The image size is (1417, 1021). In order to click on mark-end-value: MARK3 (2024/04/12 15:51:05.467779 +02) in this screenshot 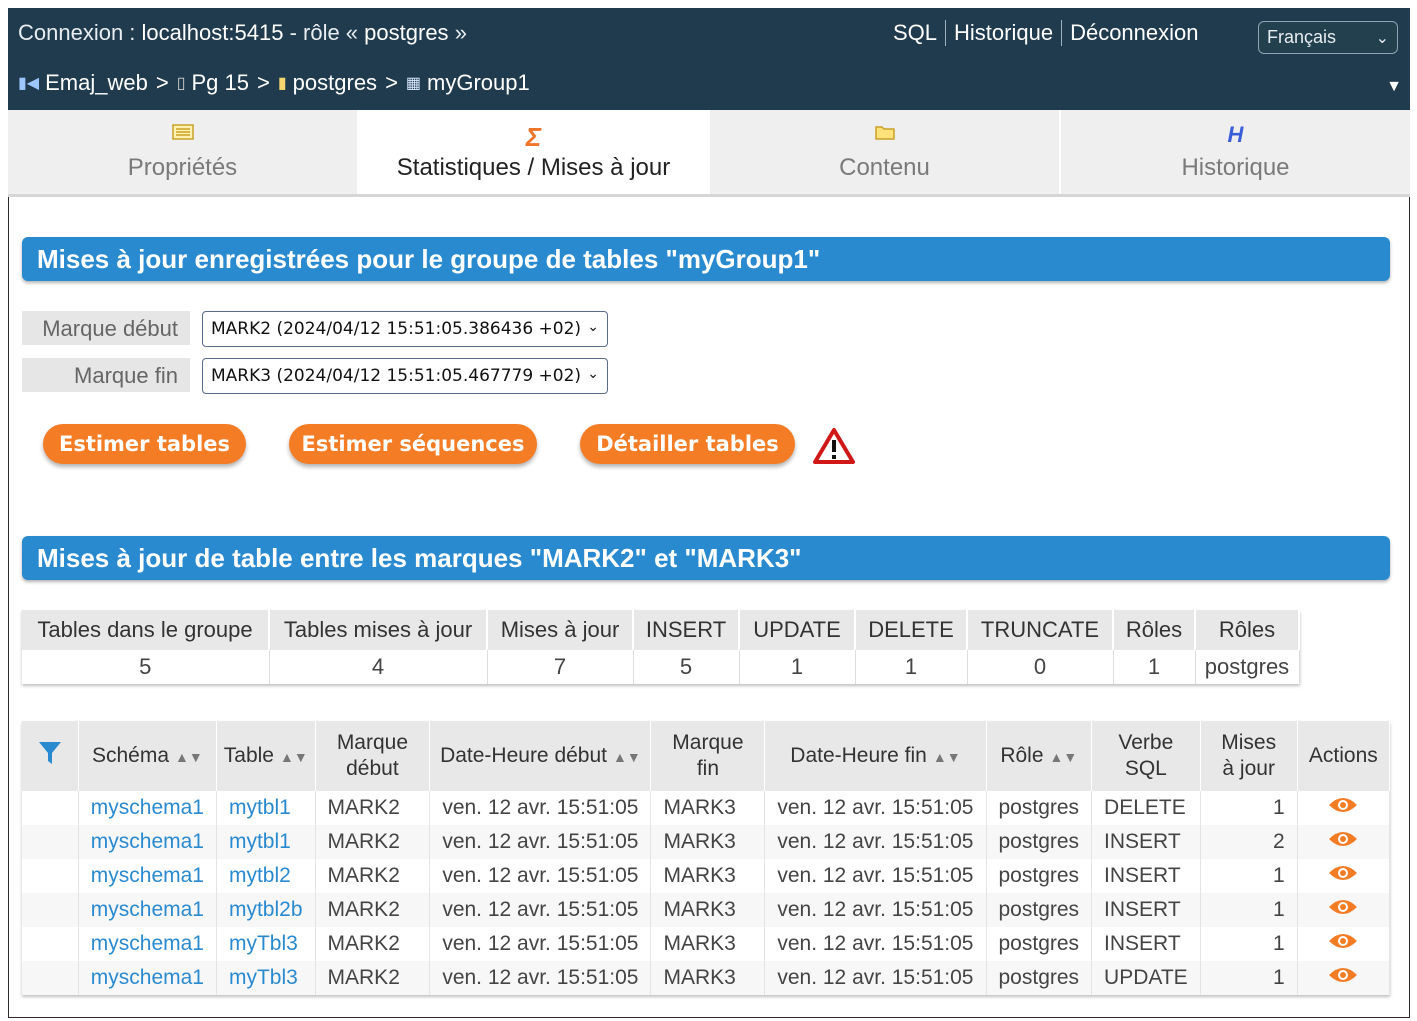, I will do `click(396, 376)`.